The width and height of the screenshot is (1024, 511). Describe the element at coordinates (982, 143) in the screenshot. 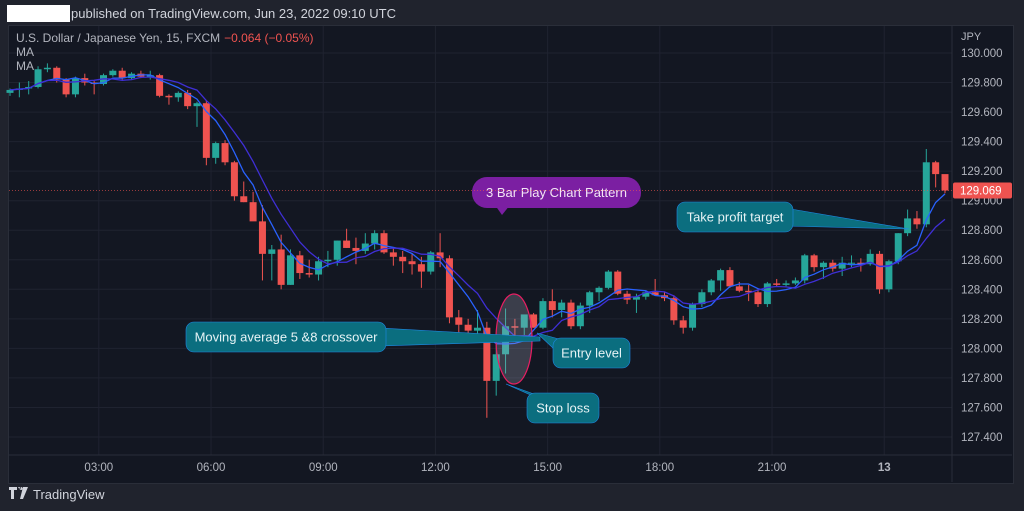

I see `price-tick-label: 129.400` at that location.